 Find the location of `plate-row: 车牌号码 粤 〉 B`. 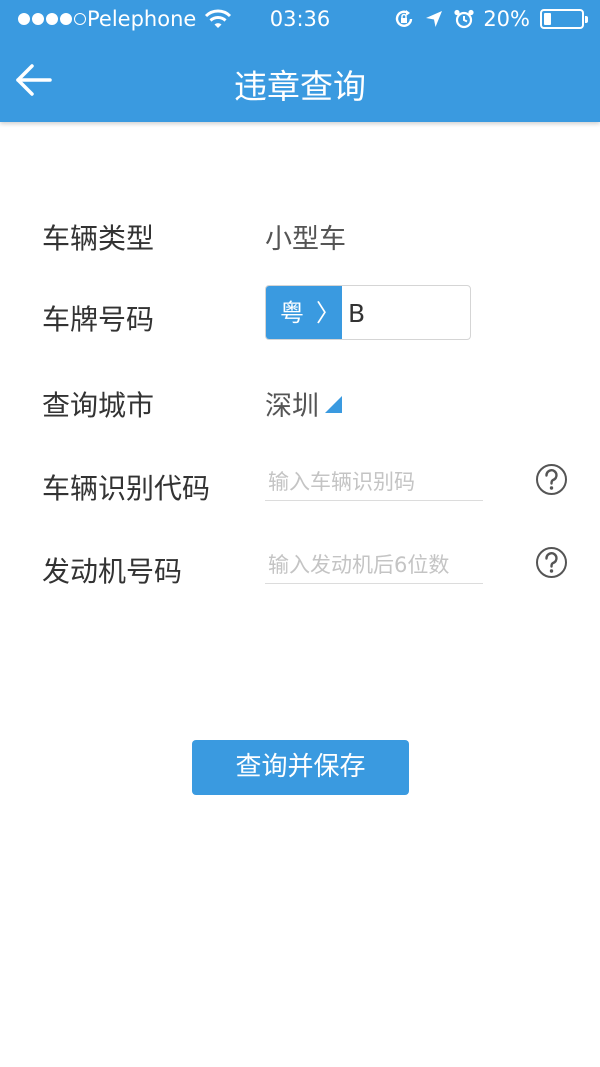

plate-row: 车牌号码 粤 〉 B is located at coordinates (300, 315).